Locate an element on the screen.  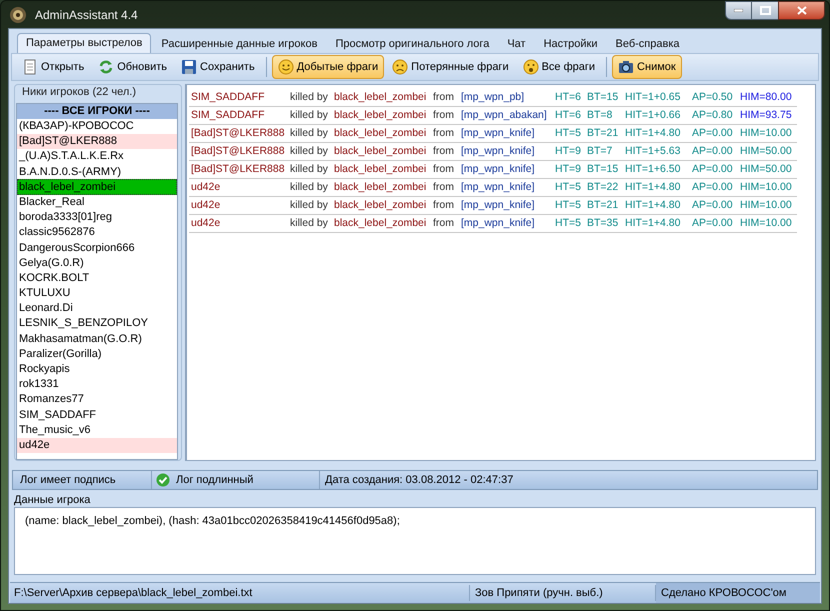
player-list-item: (КВАЗАР)-КРОВОСОС is located at coordinates (97, 126).